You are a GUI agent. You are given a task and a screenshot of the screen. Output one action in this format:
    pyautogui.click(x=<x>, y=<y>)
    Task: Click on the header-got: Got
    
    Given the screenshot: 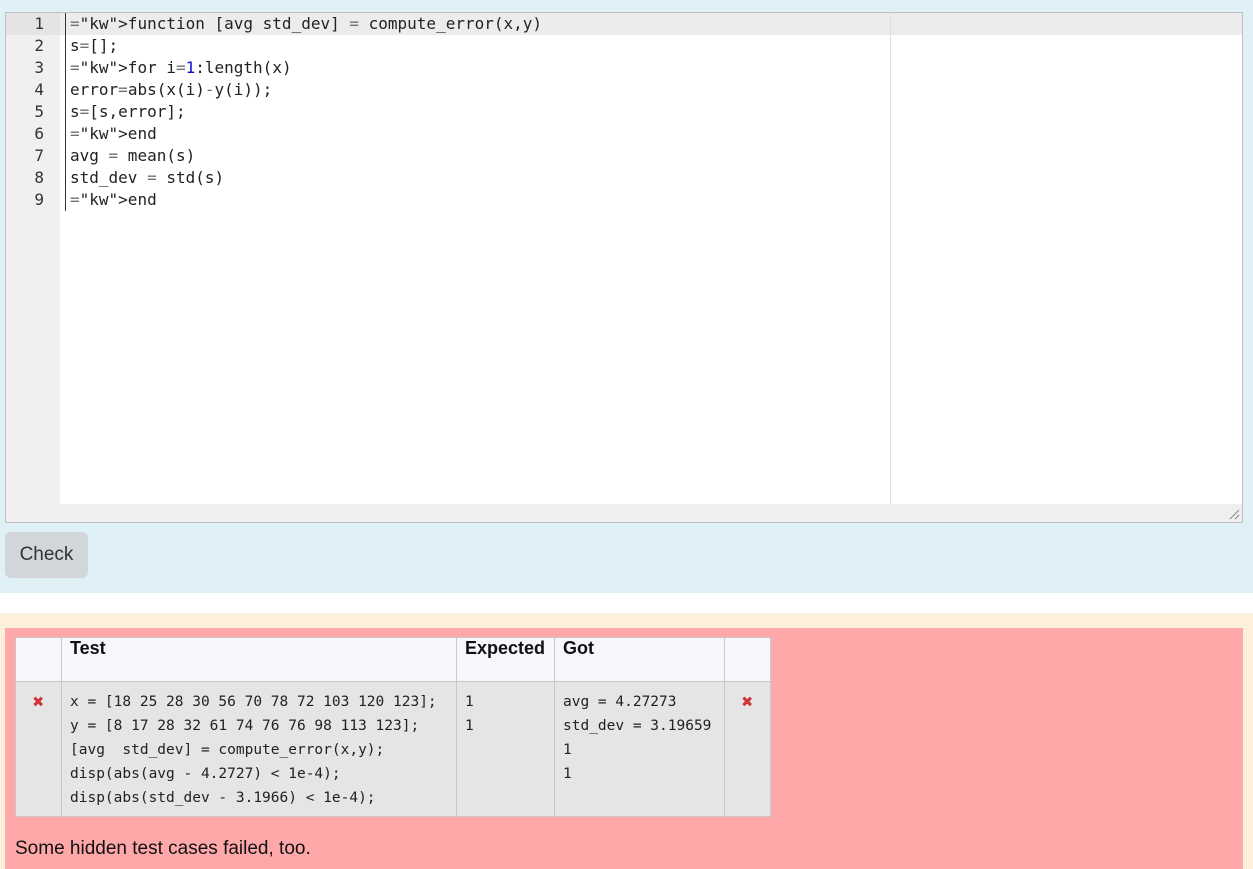 What is the action you would take?
    pyautogui.click(x=639, y=659)
    